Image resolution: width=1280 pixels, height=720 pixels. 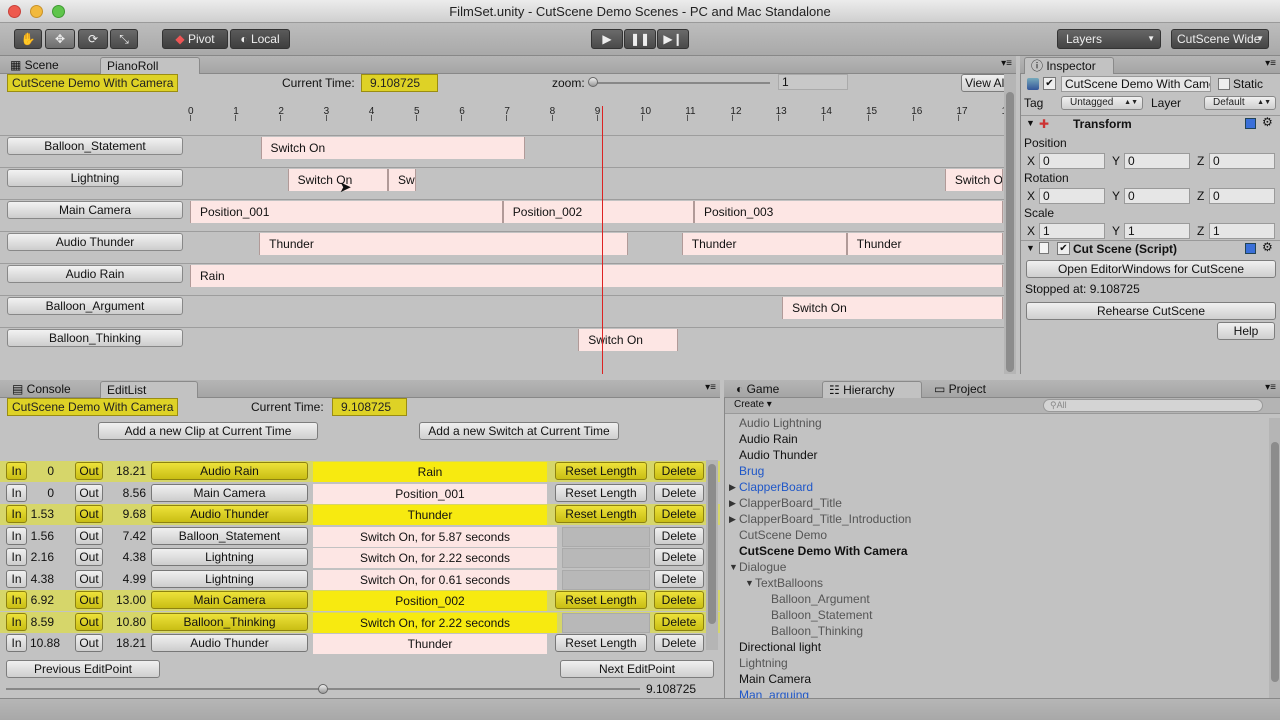 I want to click on create-dropdown: Create ▾, so click(x=753, y=404).